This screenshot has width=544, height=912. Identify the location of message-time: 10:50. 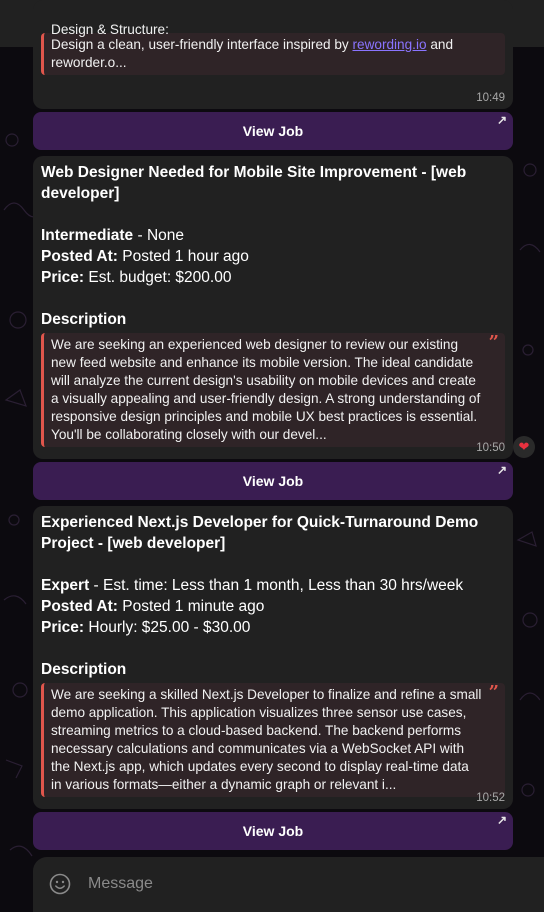
(490, 448).